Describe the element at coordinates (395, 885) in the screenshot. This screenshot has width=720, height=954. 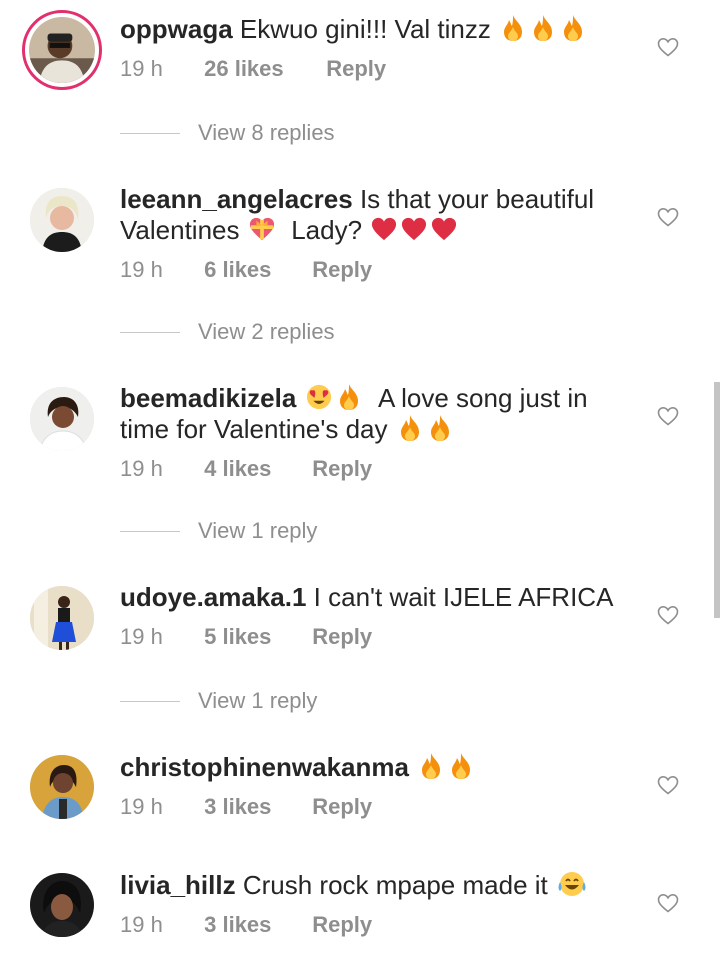
I see `comment-body: Crush rock mpape made it` at that location.